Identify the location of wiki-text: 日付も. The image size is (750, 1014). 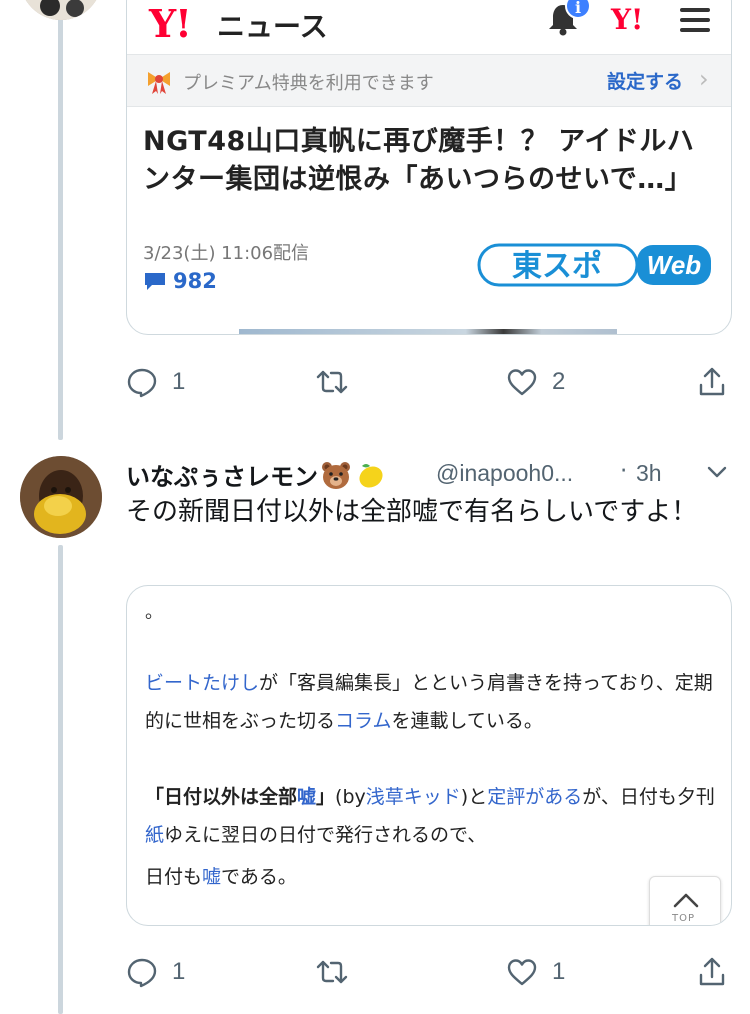
(174, 877).